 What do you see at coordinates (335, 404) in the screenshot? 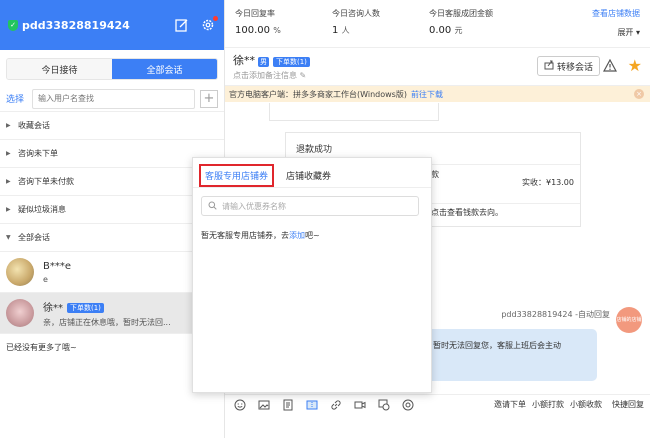
I see `link-icon` at bounding box center [335, 404].